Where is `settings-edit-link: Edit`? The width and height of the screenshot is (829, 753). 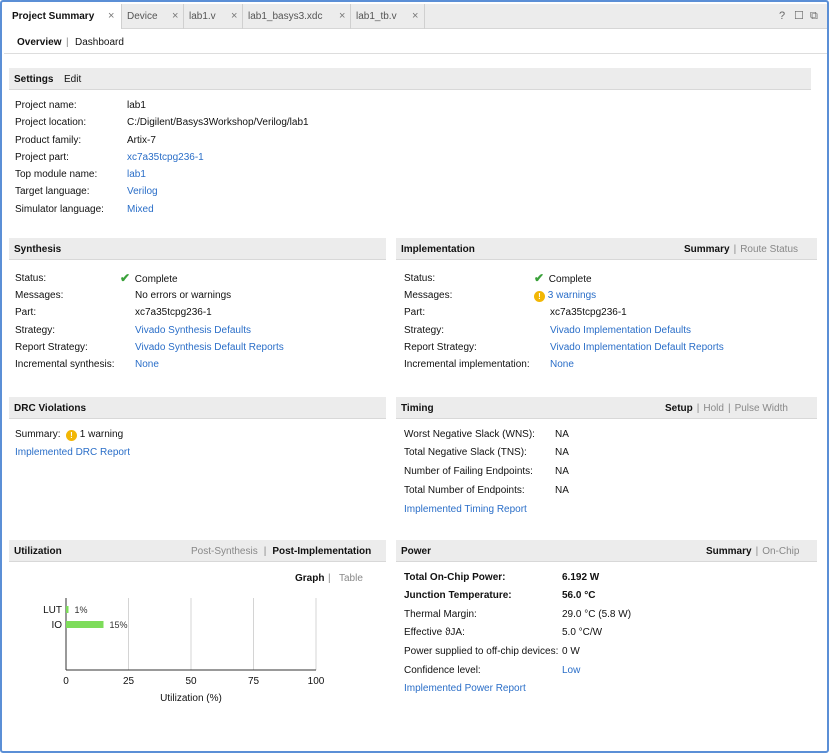
settings-edit-link: Edit is located at coordinates (72, 79).